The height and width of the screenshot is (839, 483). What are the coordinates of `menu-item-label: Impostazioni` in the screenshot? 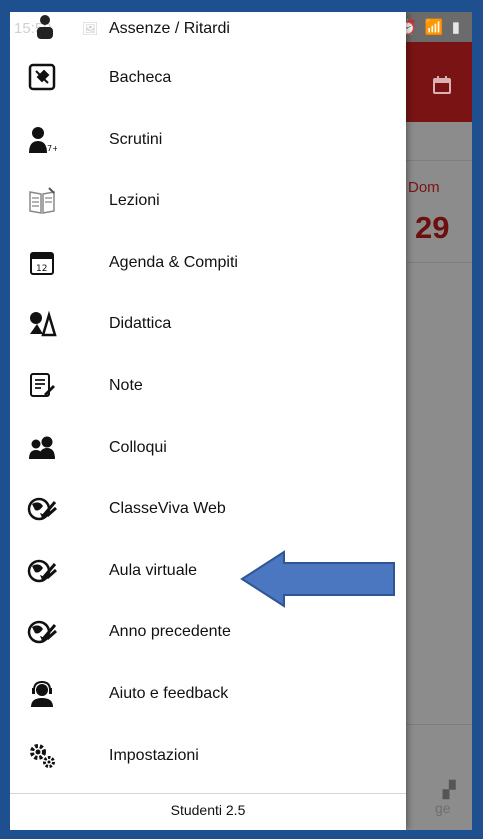 It's located at (154, 755).